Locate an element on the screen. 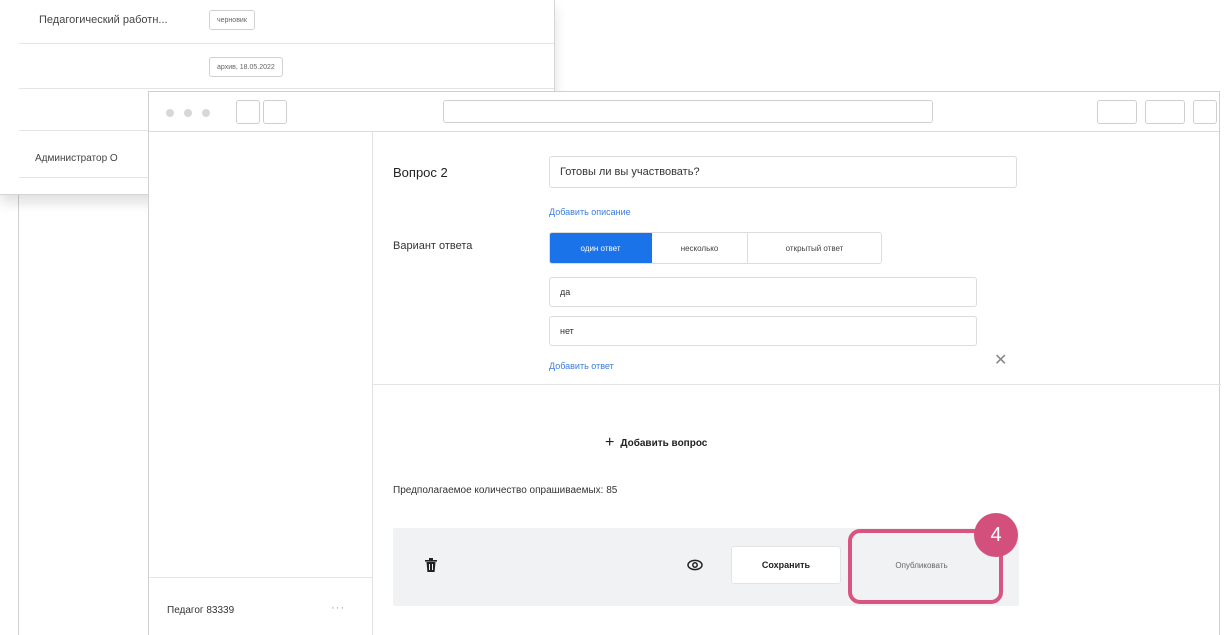  eye-icon is located at coordinates (695, 565).